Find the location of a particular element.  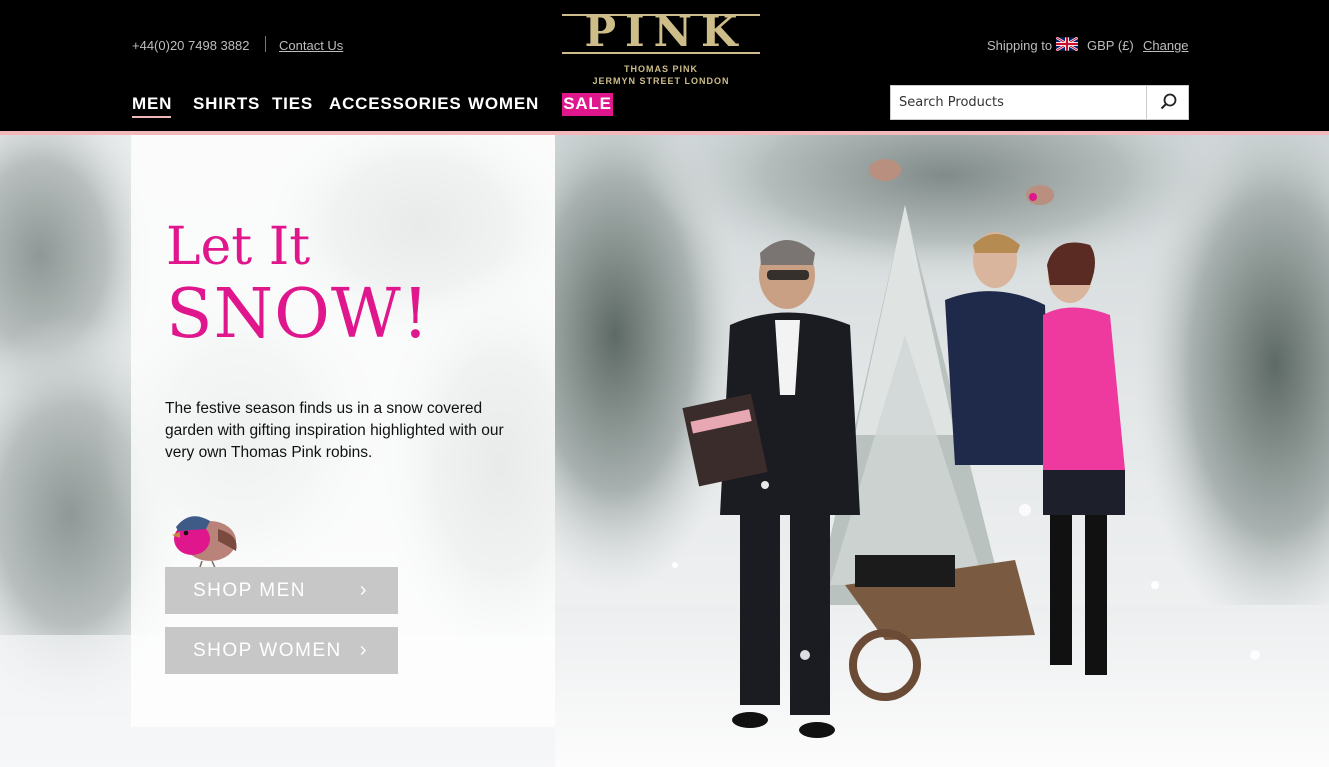

logo-rule-bottom is located at coordinates (661, 53).